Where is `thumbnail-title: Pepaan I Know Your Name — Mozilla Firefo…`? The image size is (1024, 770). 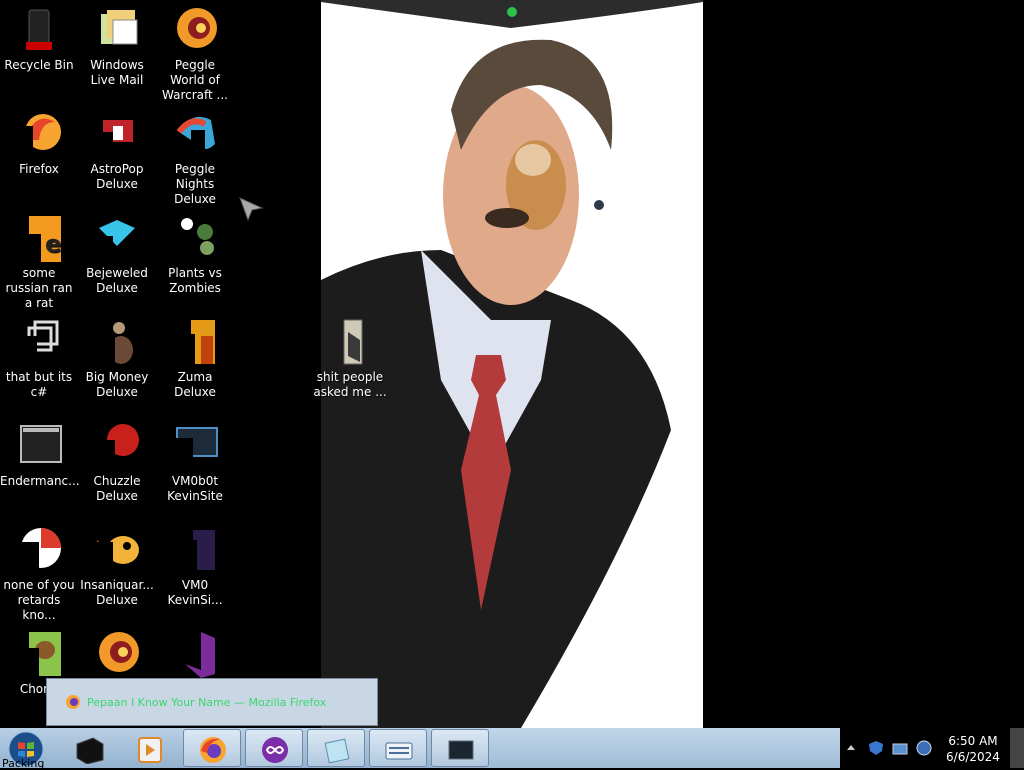
thumbnail-title: Pepaan I Know Your Name — Mozilla Firefo… is located at coordinates (207, 702).